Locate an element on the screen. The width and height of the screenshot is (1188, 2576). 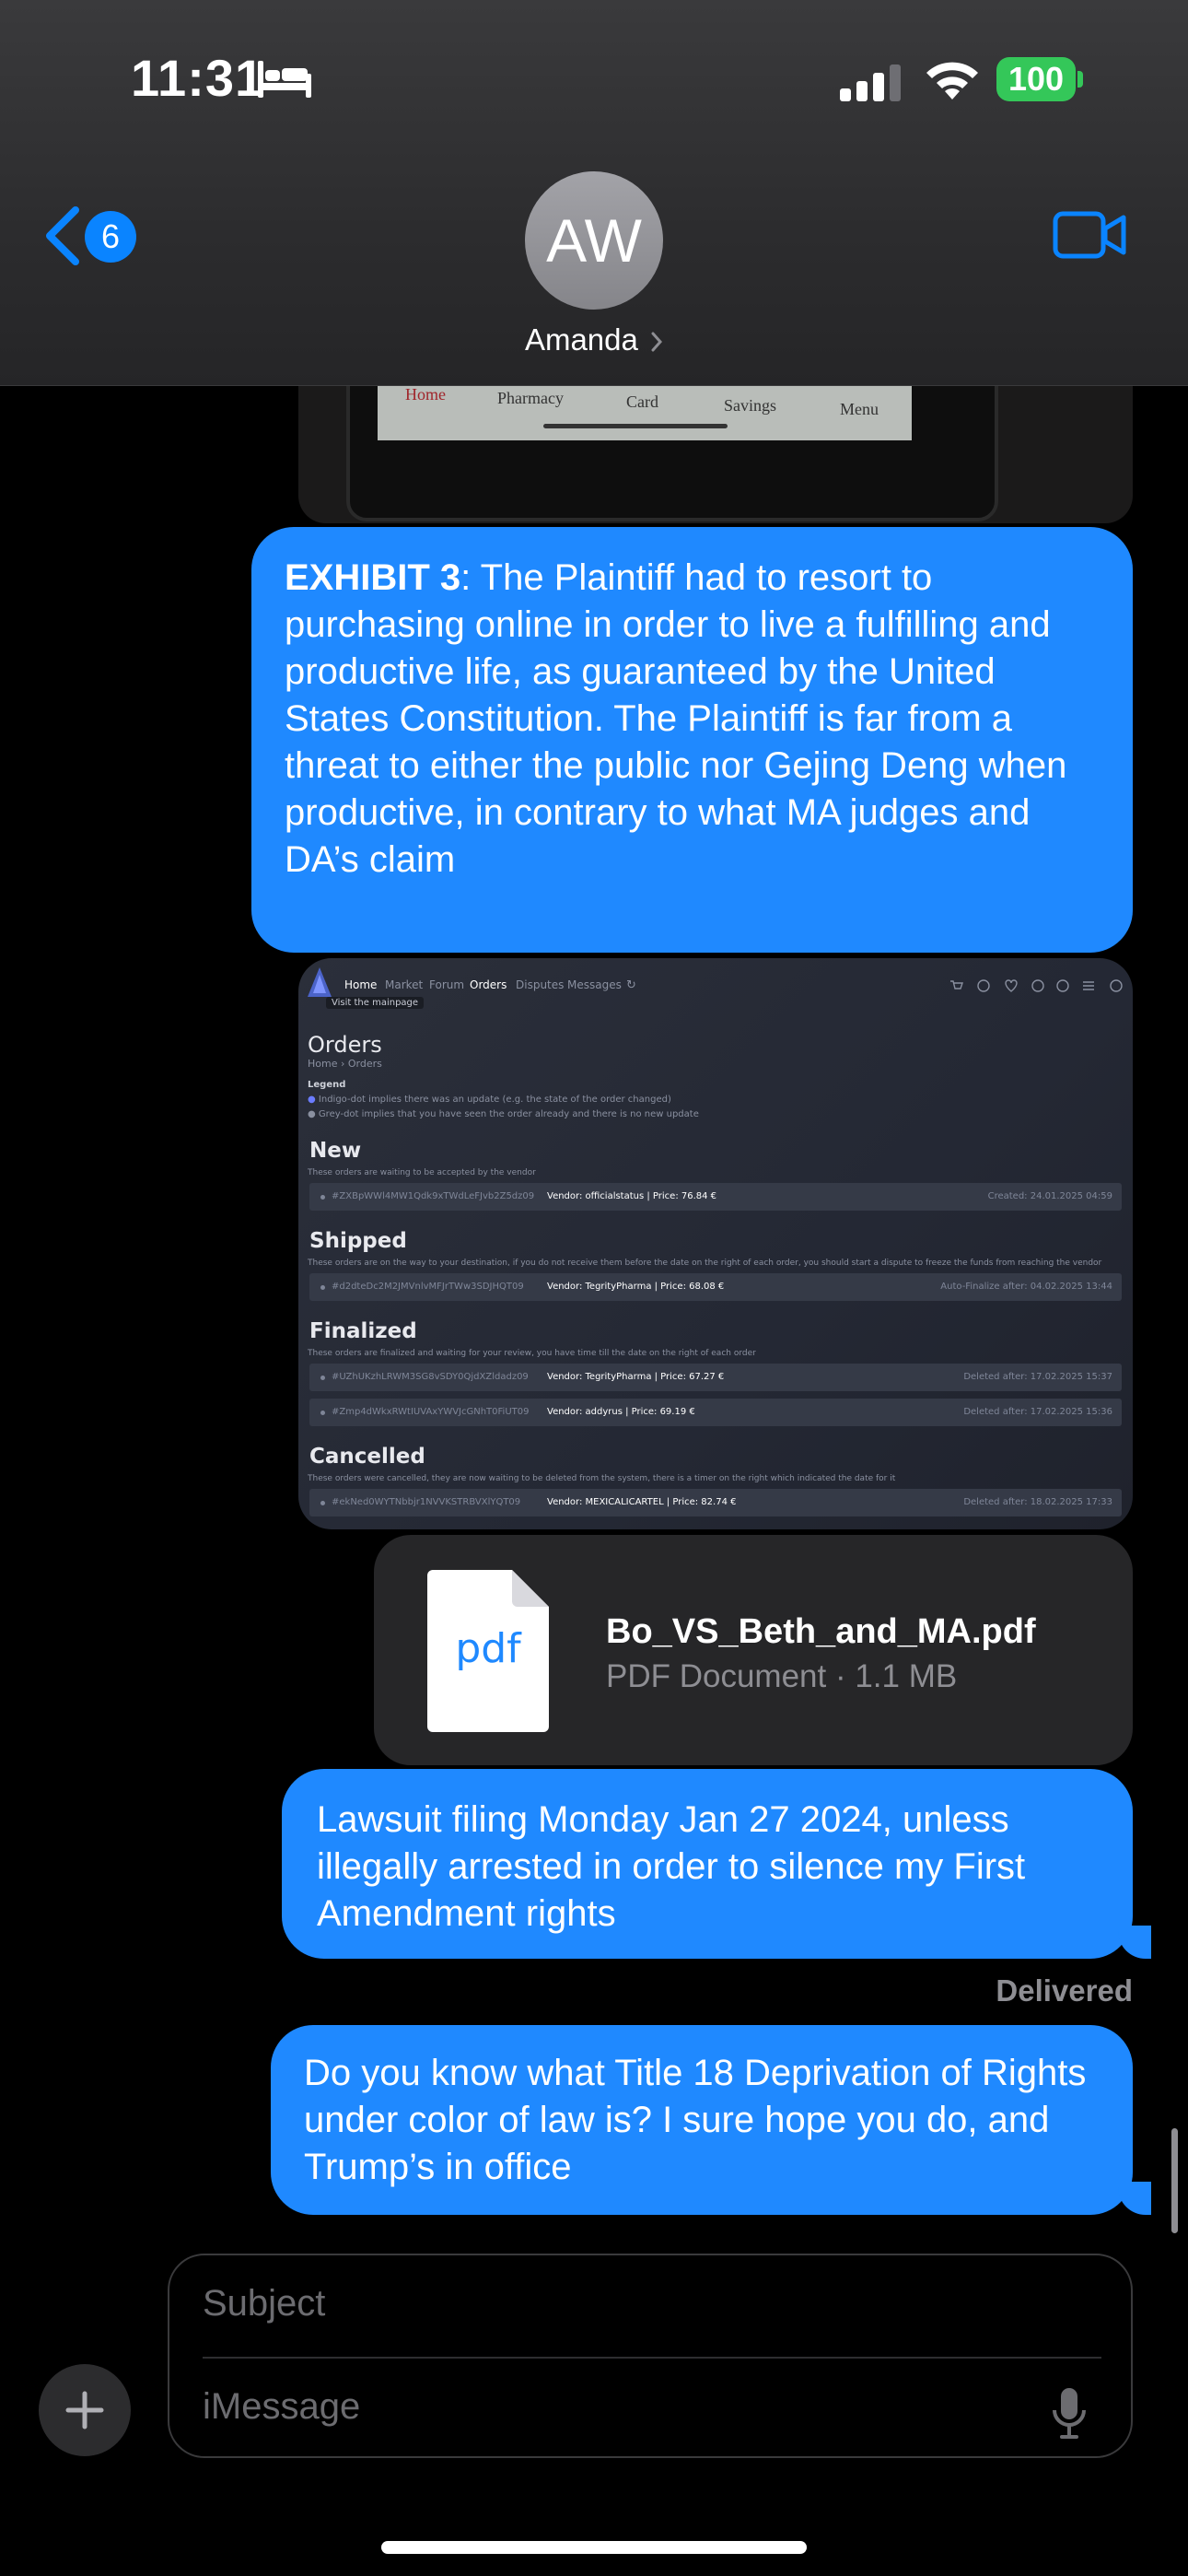
shot-nav-disputes: Disputes is located at coordinates (540, 984).